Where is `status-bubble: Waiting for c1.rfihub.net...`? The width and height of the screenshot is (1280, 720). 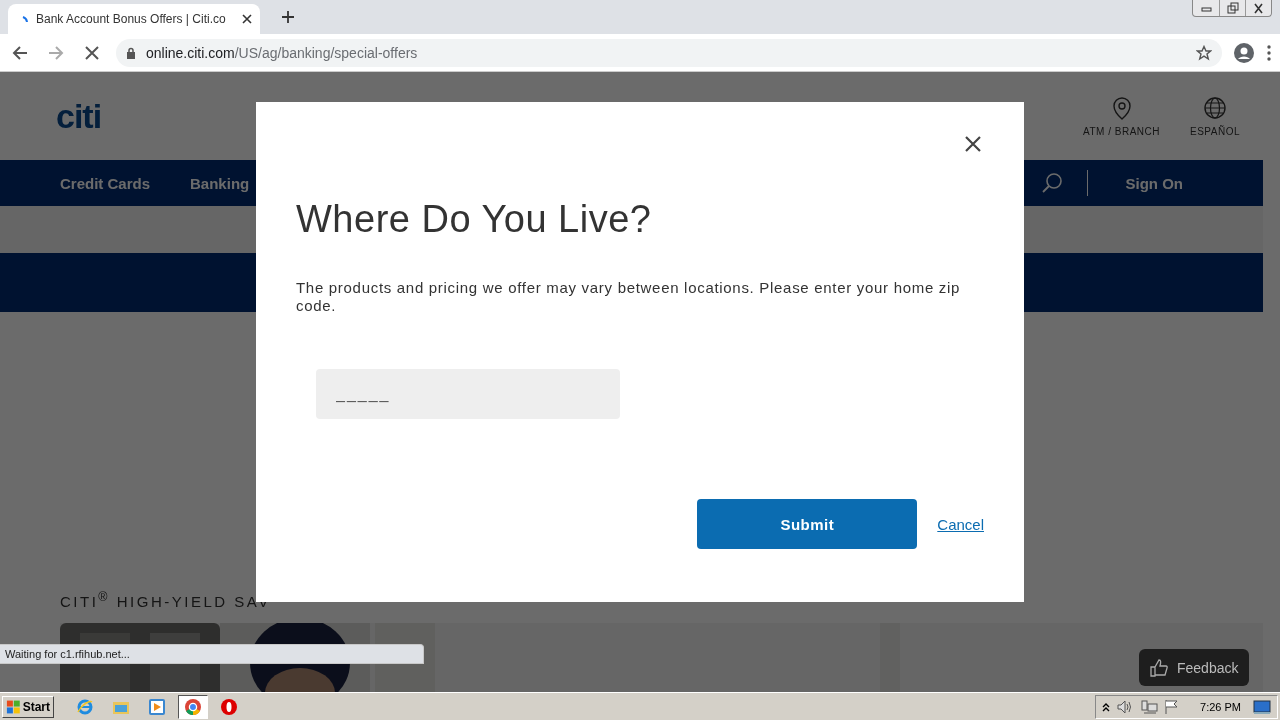
status-bubble: Waiting for c1.rfihub.net... is located at coordinates (212, 654).